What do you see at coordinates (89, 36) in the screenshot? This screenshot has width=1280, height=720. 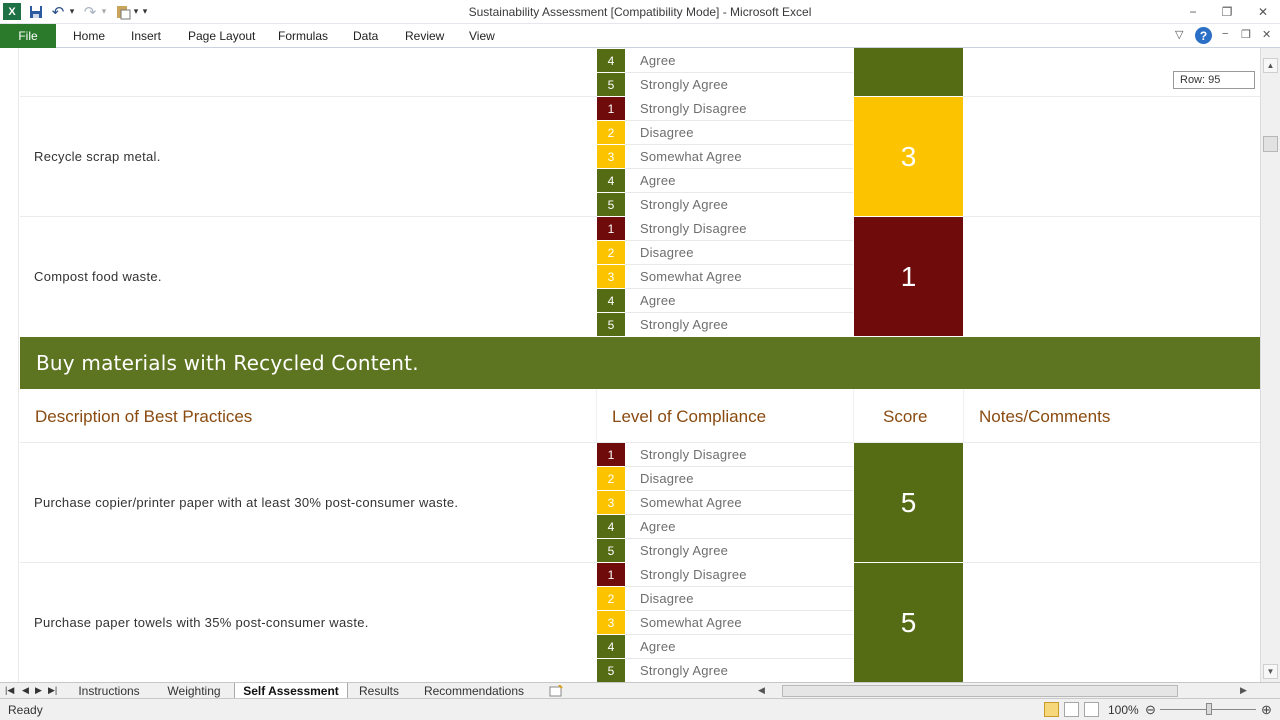 I see `tab-home: Home` at bounding box center [89, 36].